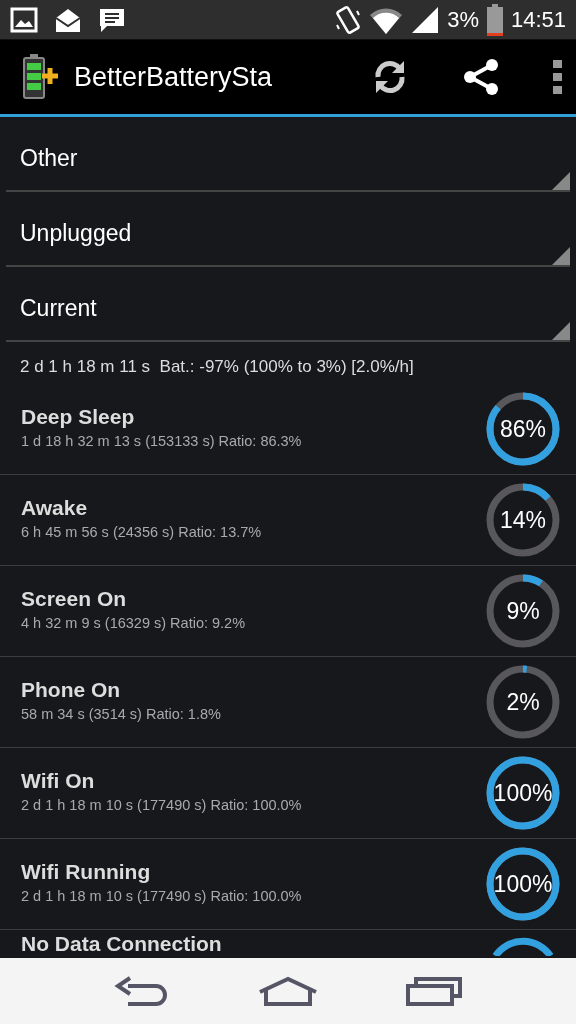 This screenshot has height=1024, width=576. Describe the element at coordinates (122, 943) in the screenshot. I see `item-title: No Data Connection` at that location.